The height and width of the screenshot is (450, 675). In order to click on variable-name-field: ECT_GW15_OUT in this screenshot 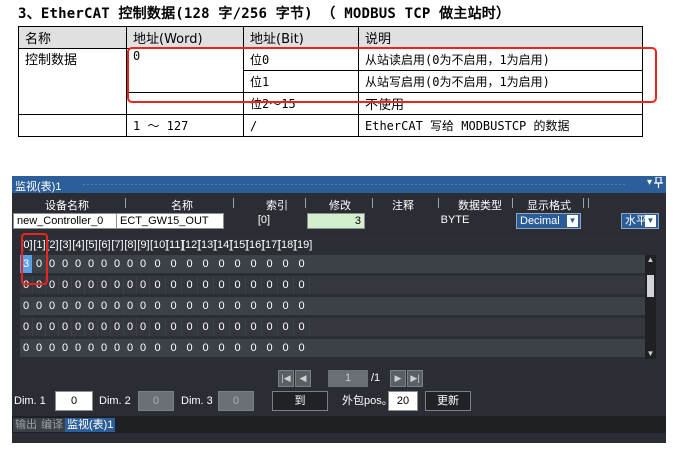, I will do `click(170, 221)`.